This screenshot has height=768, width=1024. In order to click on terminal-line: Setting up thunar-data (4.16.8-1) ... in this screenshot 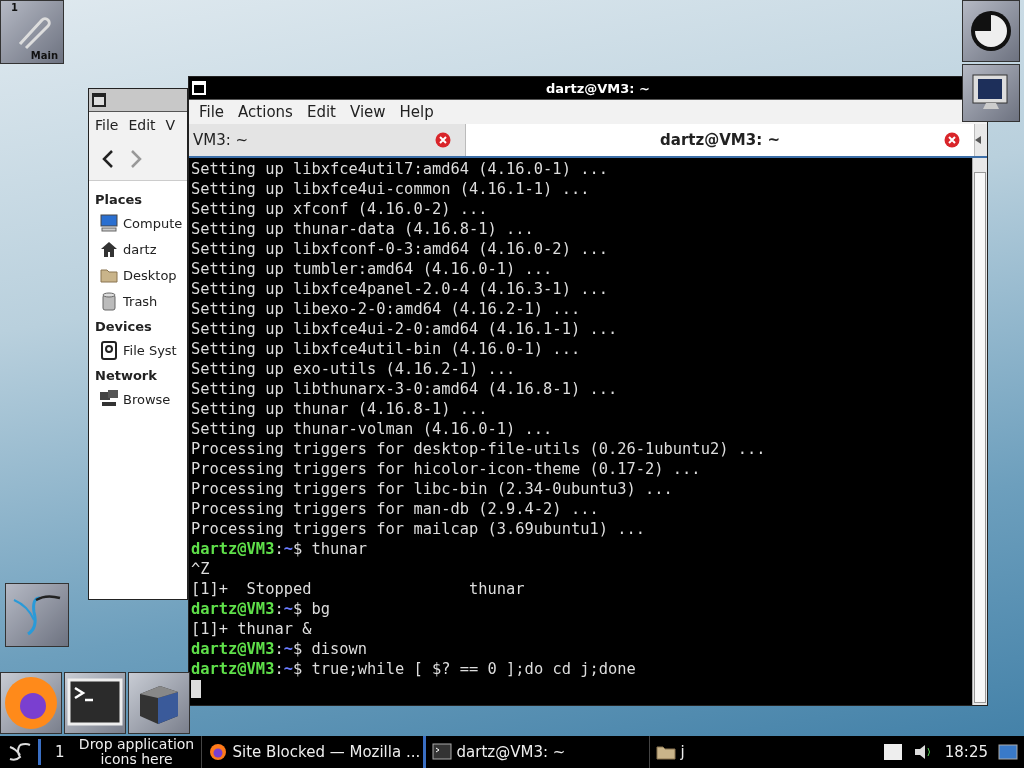, I will do `click(363, 229)`.